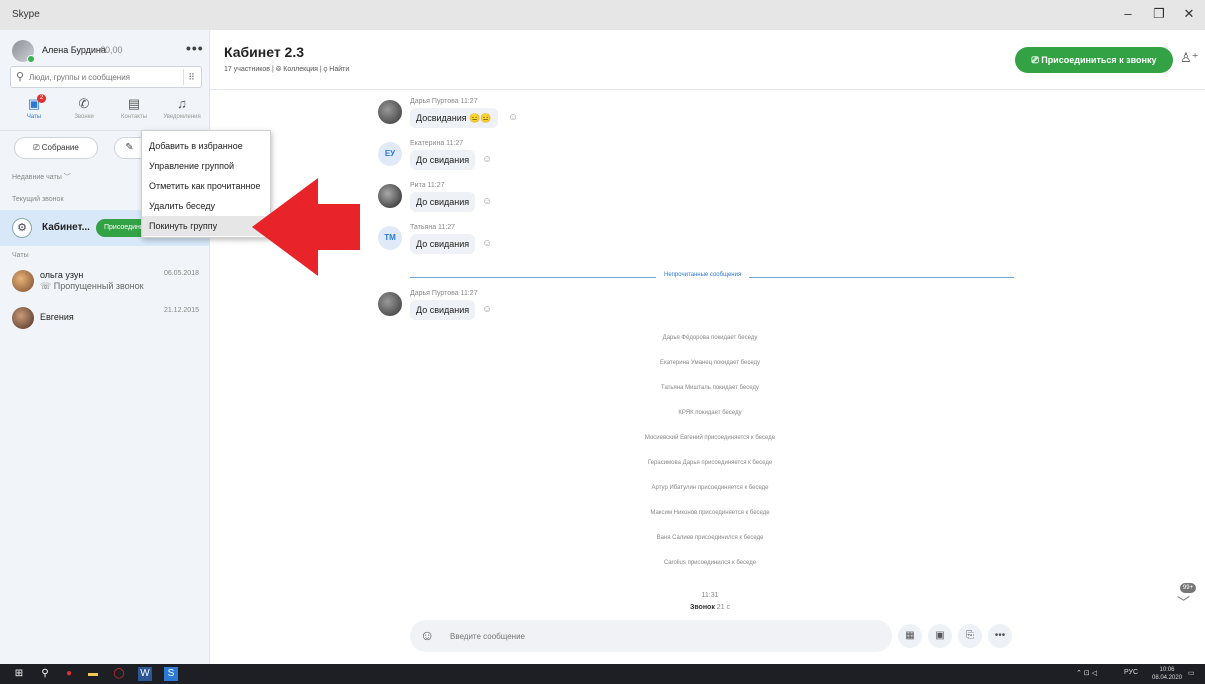 The height and width of the screenshot is (684, 1205). Describe the element at coordinates (195, 48) in the screenshot. I see `more-options-button: •••` at that location.